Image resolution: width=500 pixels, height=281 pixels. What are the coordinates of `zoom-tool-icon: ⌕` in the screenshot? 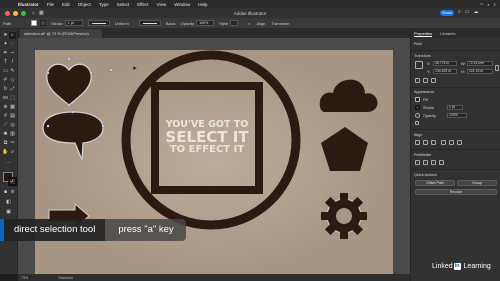 It's located at (12, 152).